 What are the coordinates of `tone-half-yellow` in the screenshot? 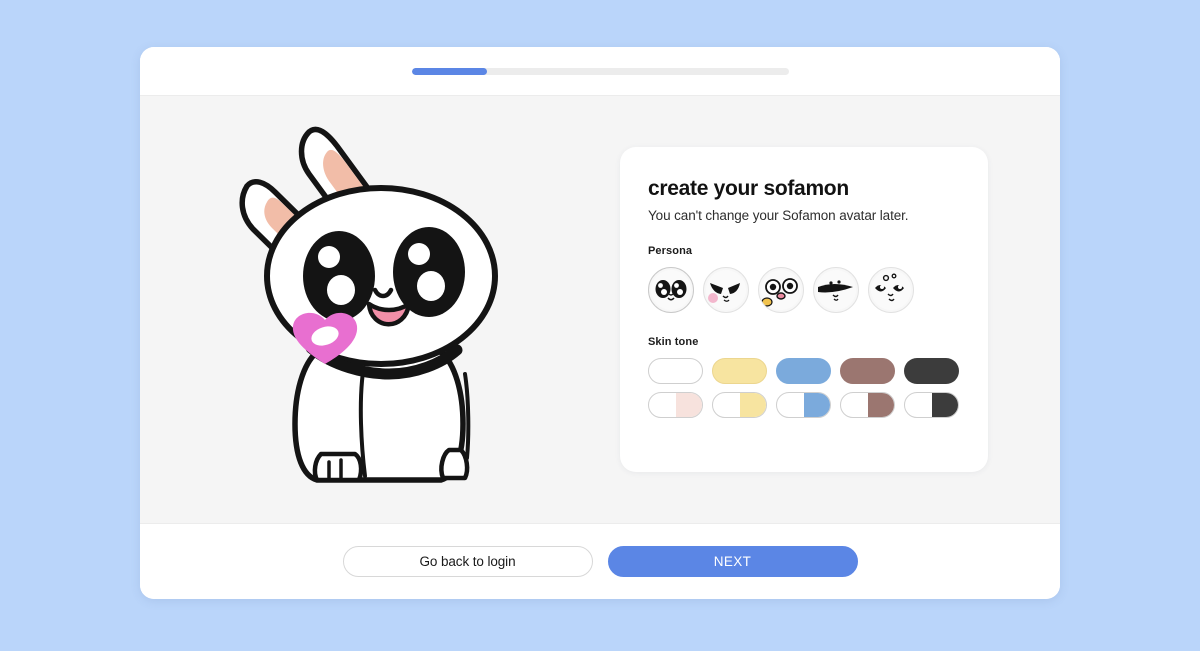 It's located at (739, 405).